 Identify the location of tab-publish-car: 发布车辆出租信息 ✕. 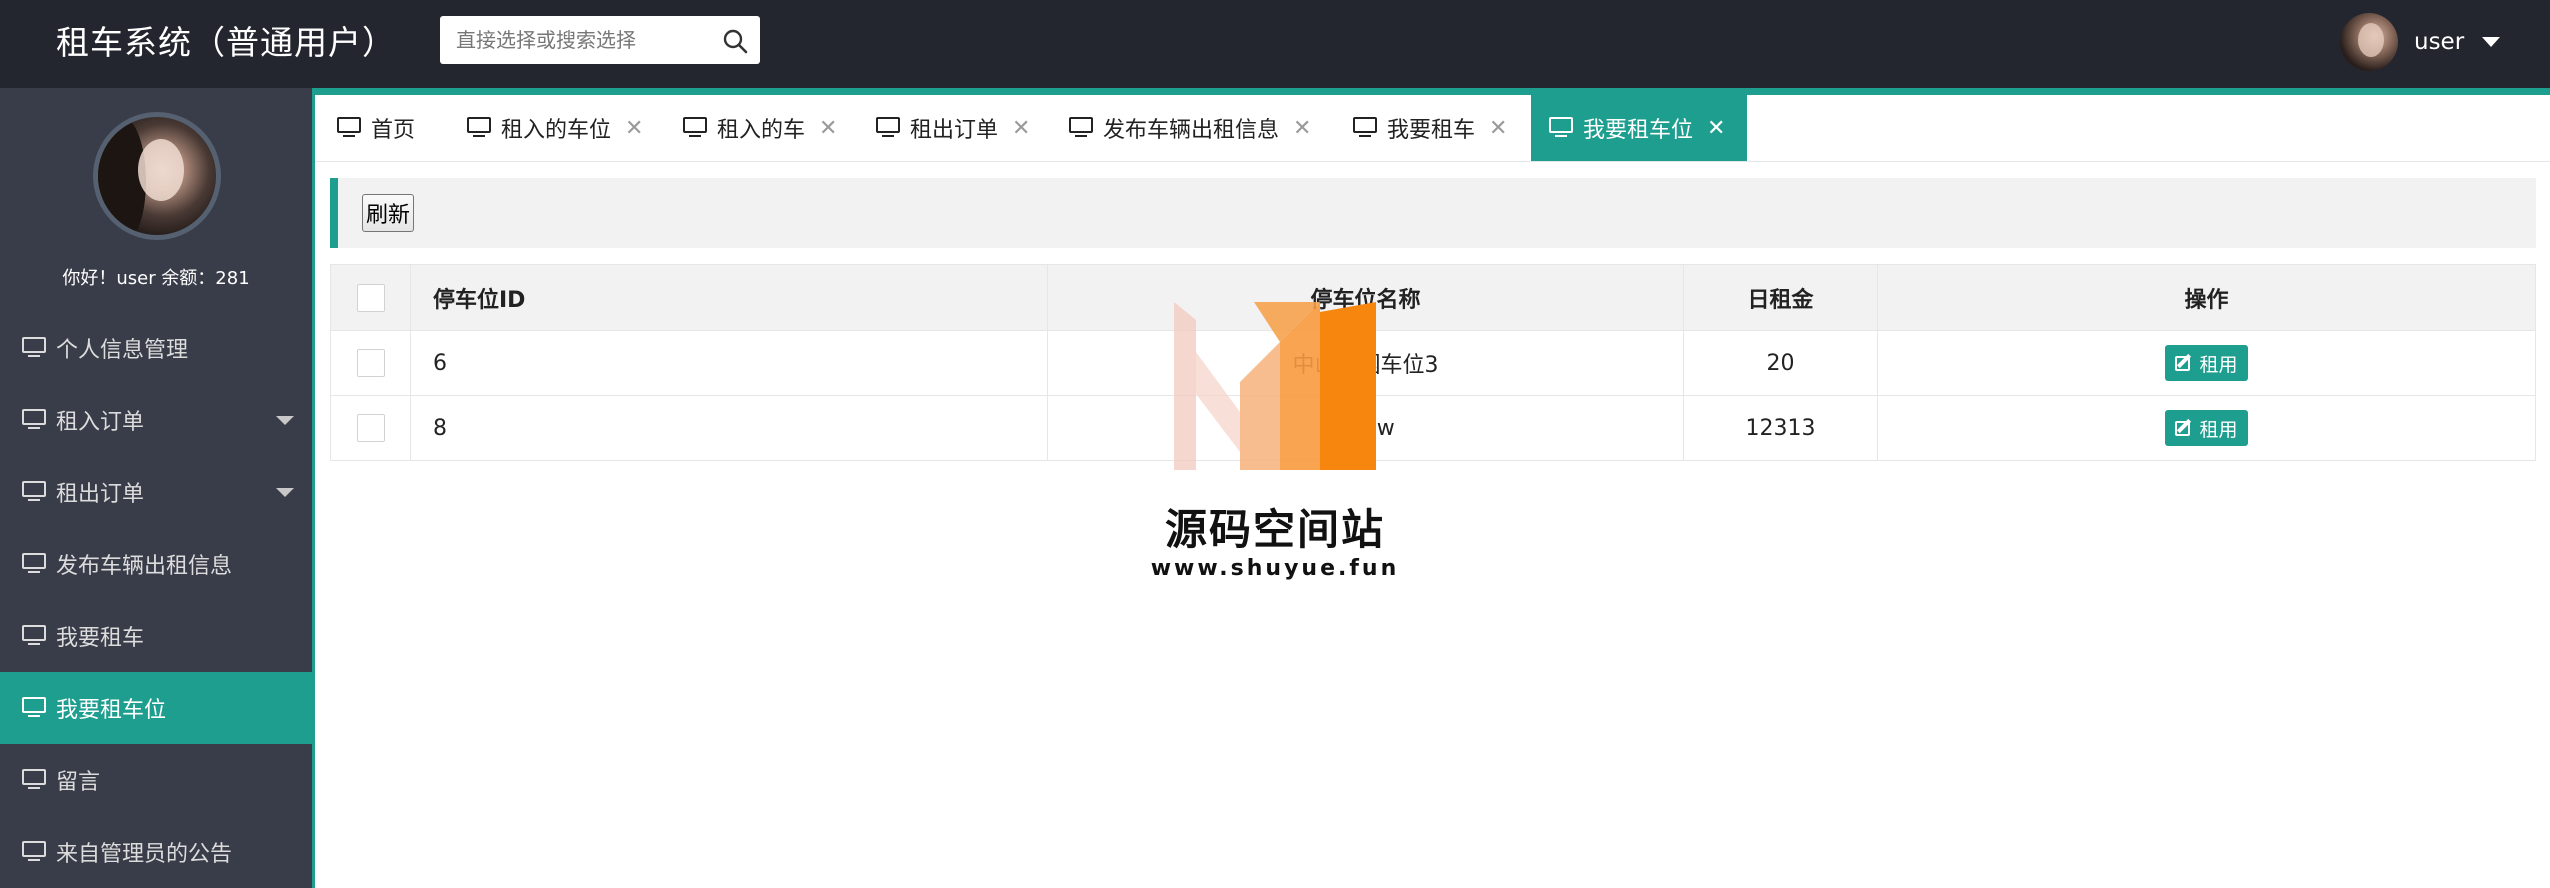
(1190, 128).